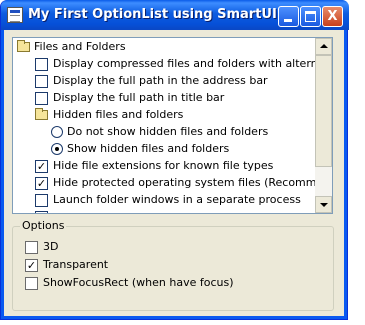 Image resolution: width=365 pixels, height=325 pixels. What do you see at coordinates (288, 20) in the screenshot?
I see `minimize-icon` at bounding box center [288, 20].